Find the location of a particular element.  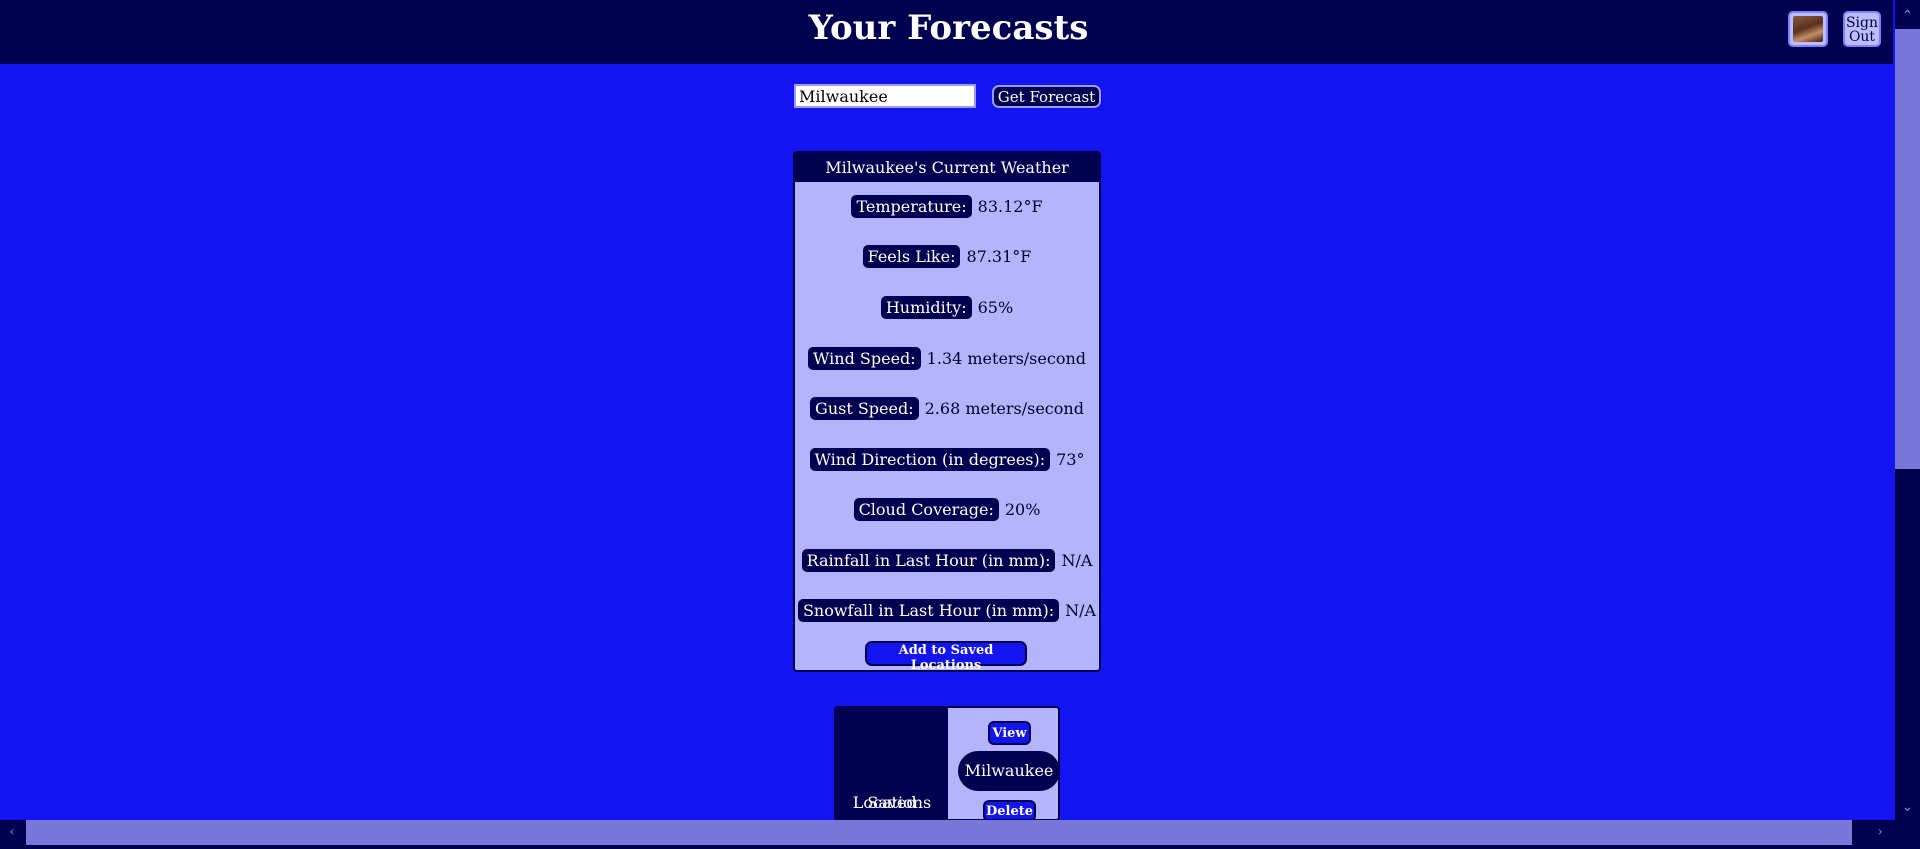

sign-out-label-line2: Out is located at coordinates (1862, 37).